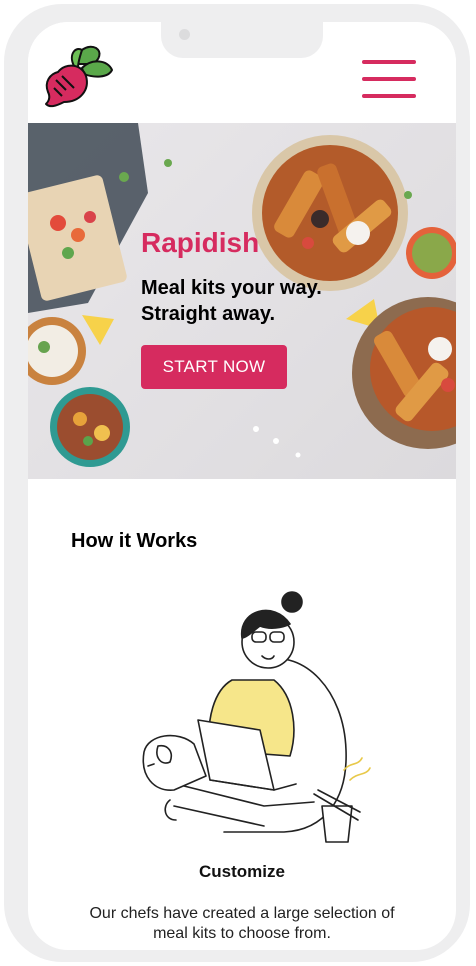 This screenshot has height=966, width=476. Describe the element at coordinates (242, 871) in the screenshot. I see `step-title-customize: Customize` at that location.